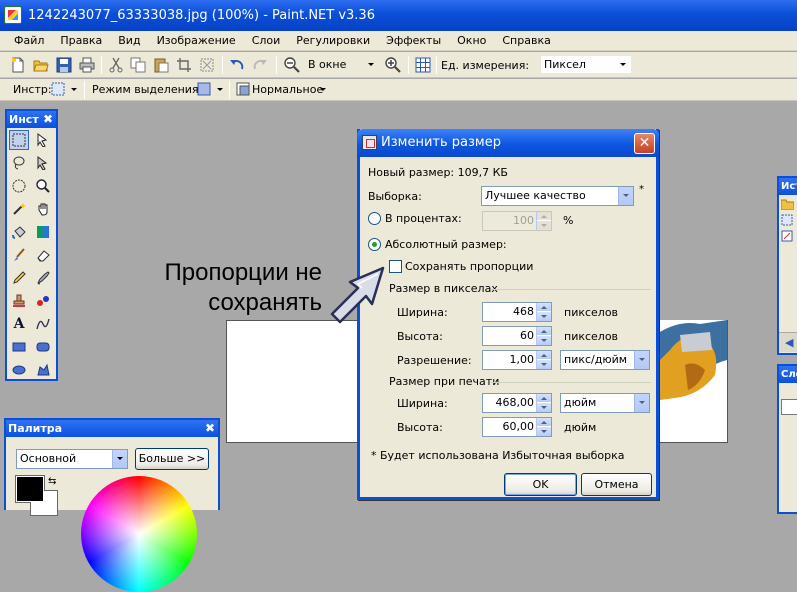 This screenshot has height=592, width=797. I want to click on zoom-out-icon, so click(292, 65).